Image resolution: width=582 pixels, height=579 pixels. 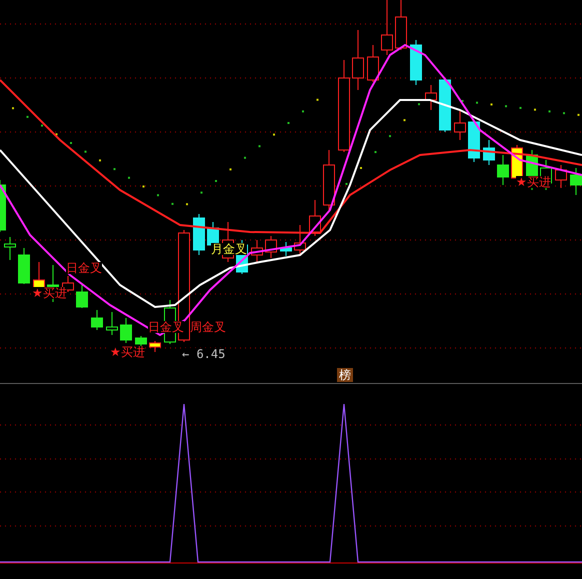 I want to click on price-label: ← 6.45, so click(x=204, y=354).